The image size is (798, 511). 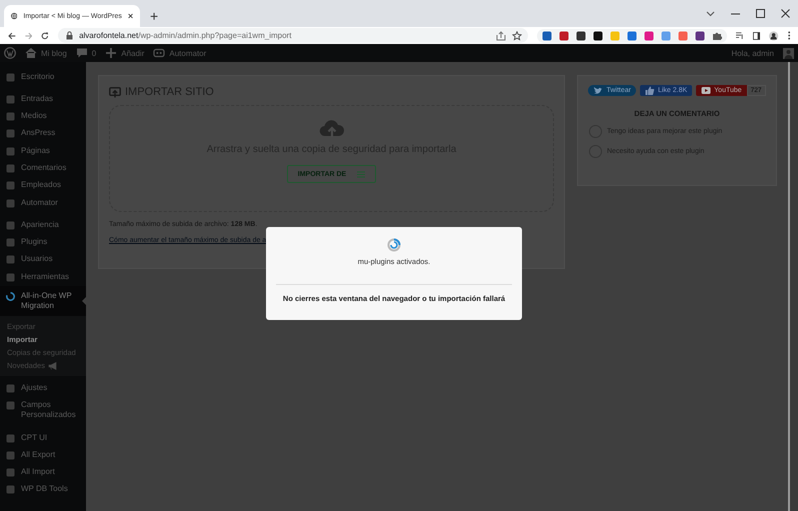 I want to click on share-icon, so click(x=501, y=35).